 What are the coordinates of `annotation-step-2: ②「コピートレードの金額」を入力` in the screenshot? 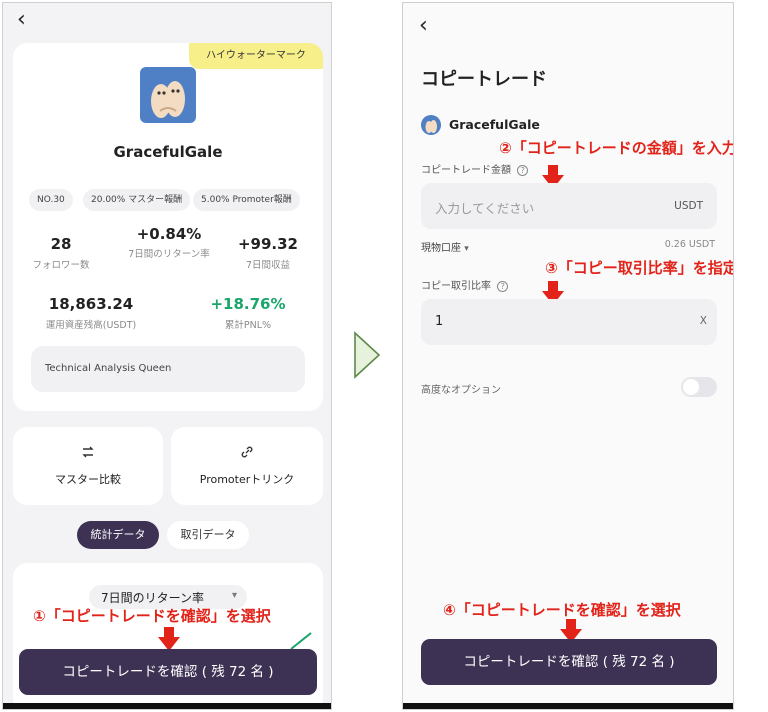 It's located at (616, 148).